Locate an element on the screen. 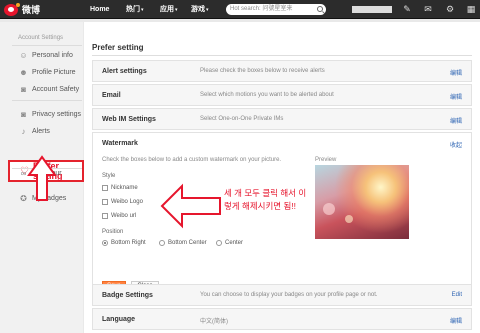  radio-label: Center is located at coordinates (234, 243).